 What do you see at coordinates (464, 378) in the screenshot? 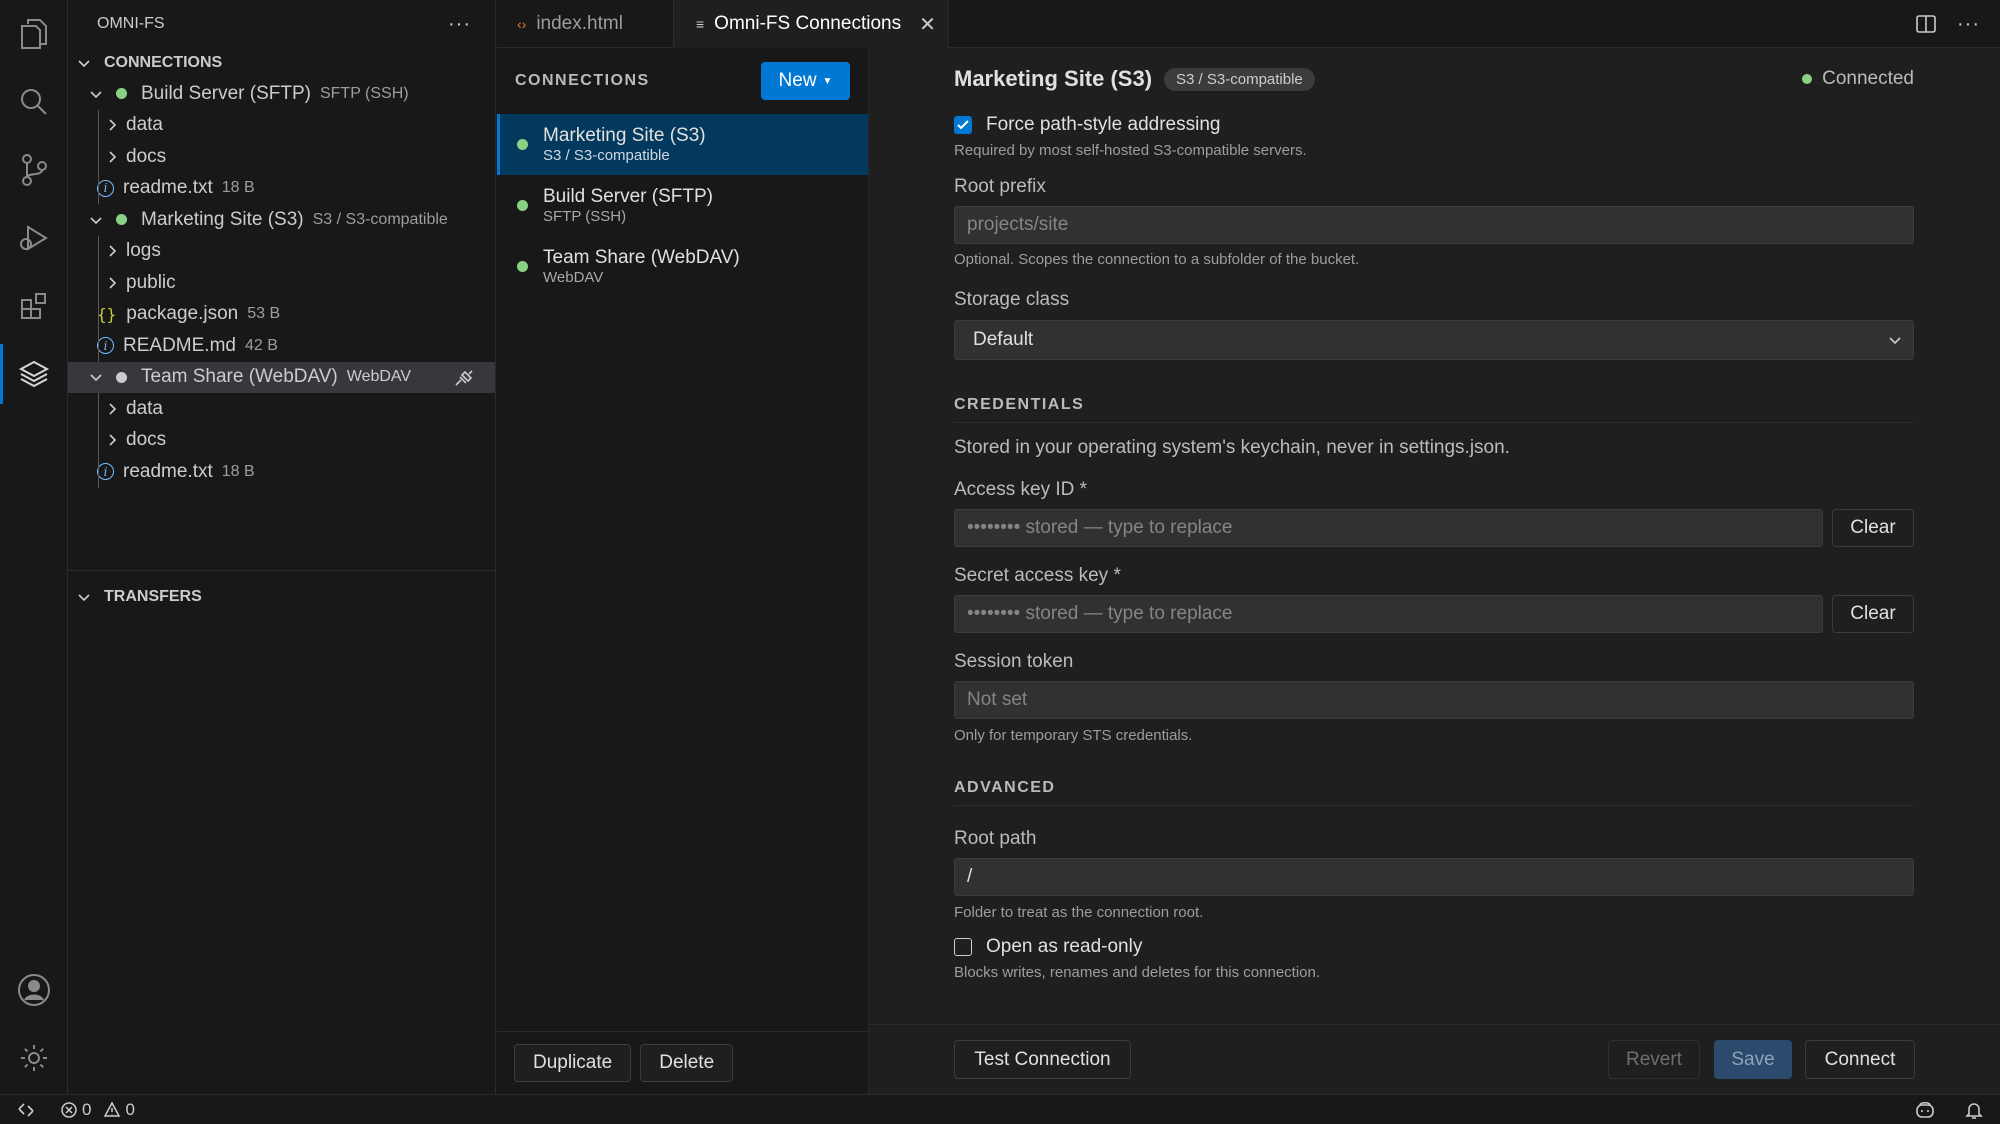
I see `plug-icon` at bounding box center [464, 378].